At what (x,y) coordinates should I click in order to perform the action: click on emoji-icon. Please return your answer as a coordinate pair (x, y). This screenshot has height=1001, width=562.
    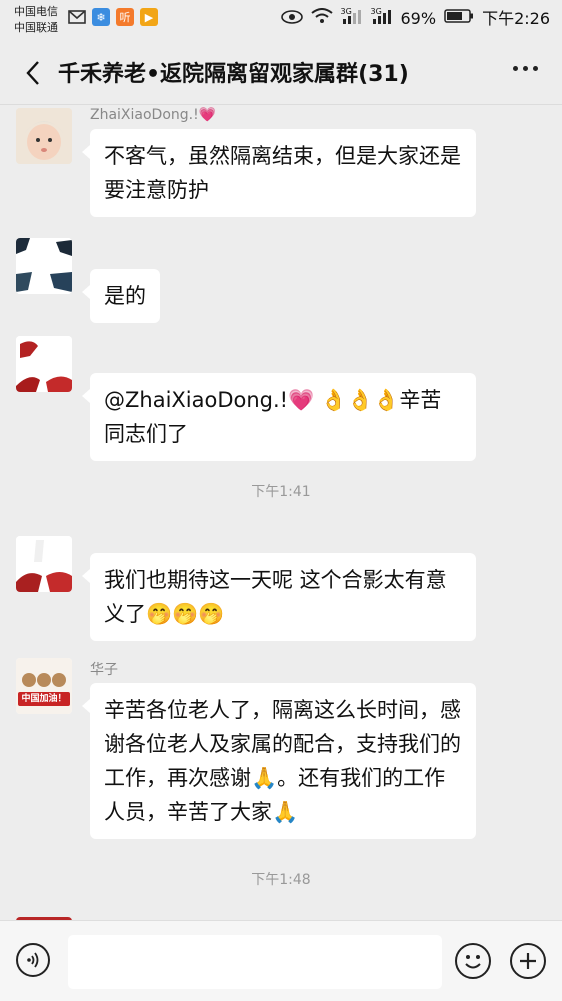
    Looking at the image, I should click on (473, 962).